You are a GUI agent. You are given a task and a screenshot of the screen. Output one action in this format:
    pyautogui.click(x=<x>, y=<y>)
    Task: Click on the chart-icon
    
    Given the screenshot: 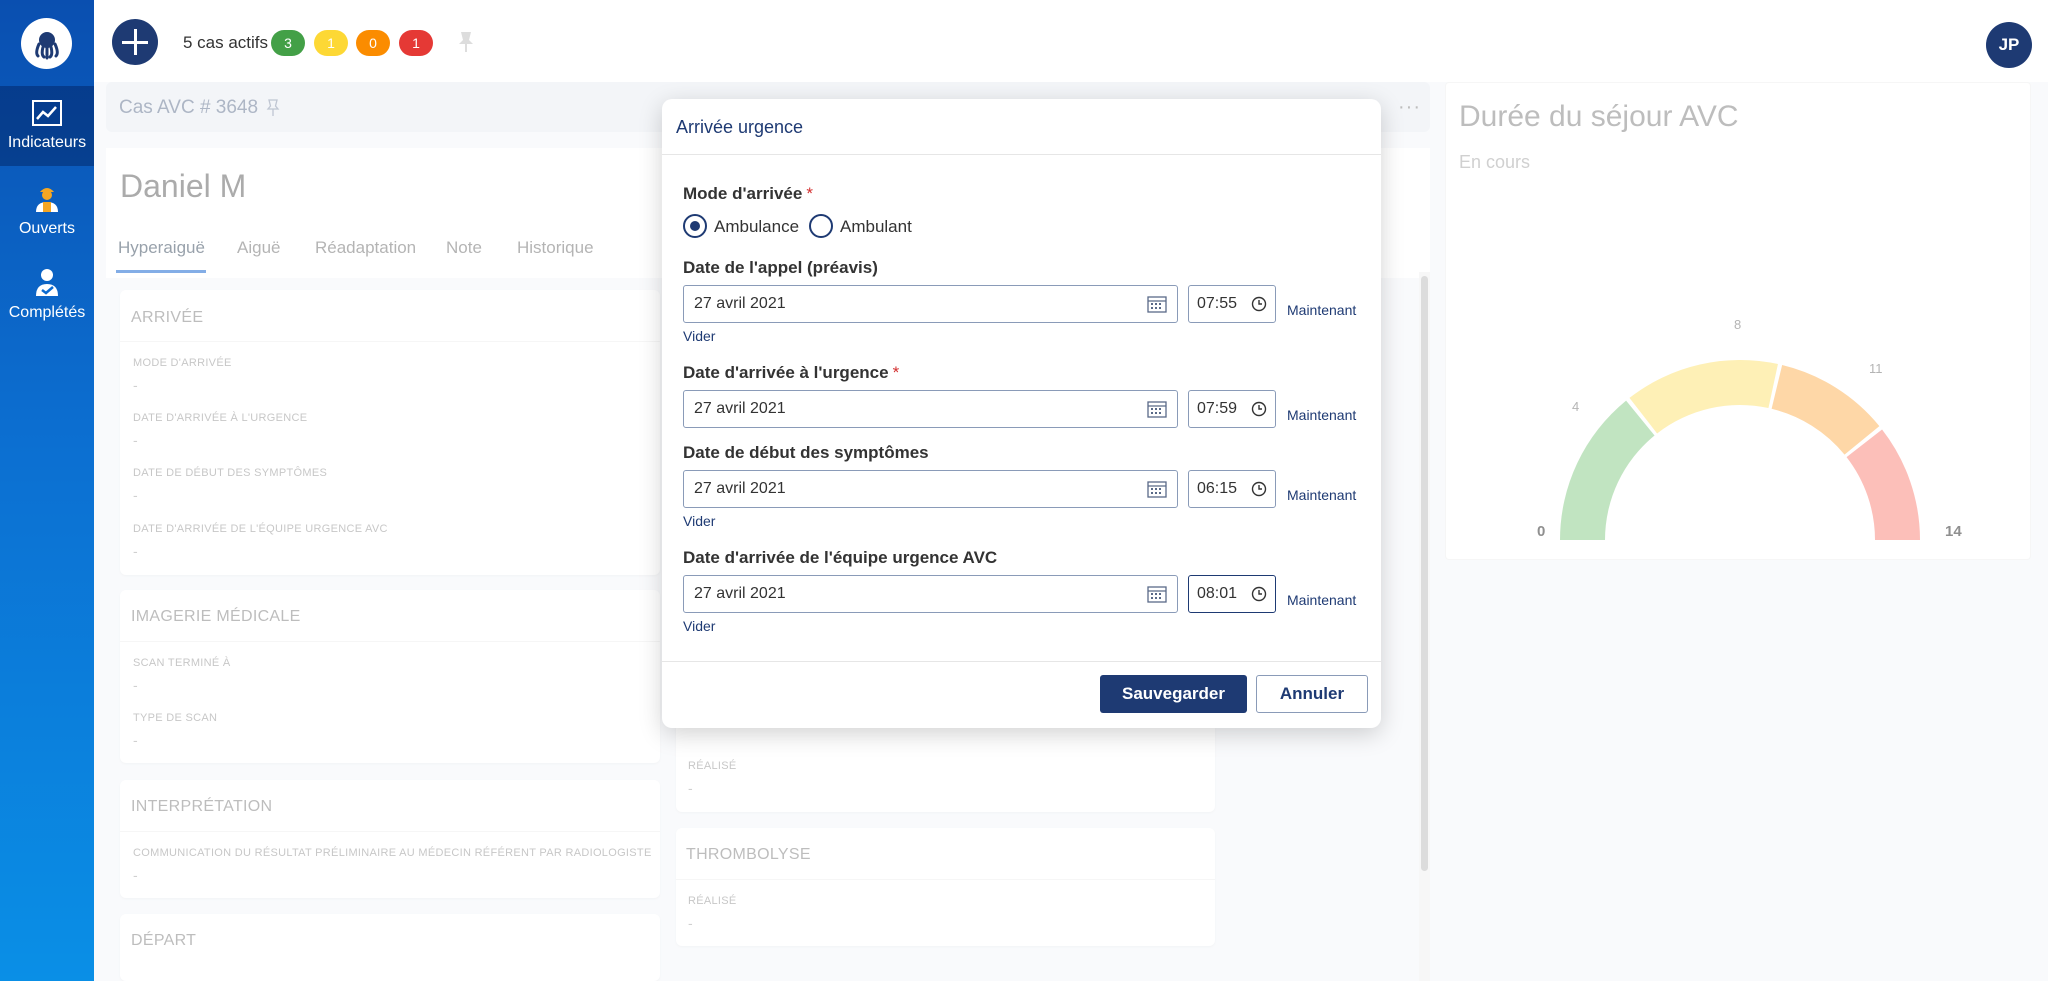 What is the action you would take?
    pyautogui.click(x=47, y=113)
    